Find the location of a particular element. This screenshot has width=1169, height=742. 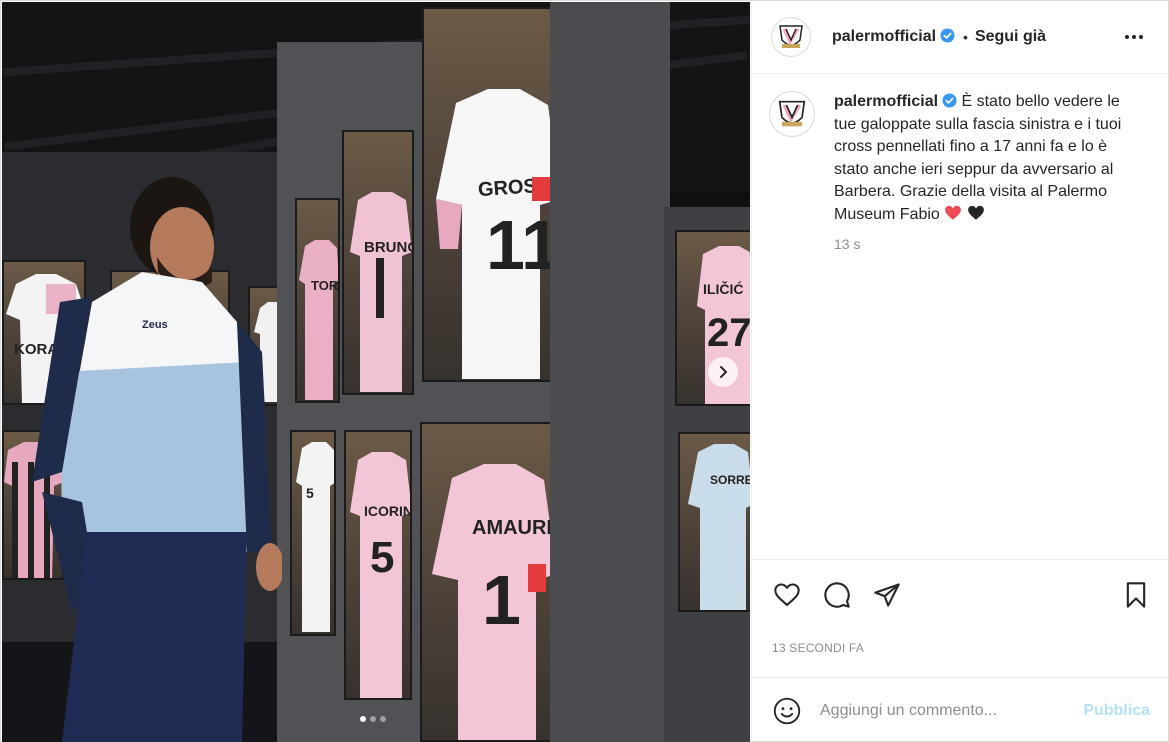

jersey: GROSSO 11 is located at coordinates (497, 234).